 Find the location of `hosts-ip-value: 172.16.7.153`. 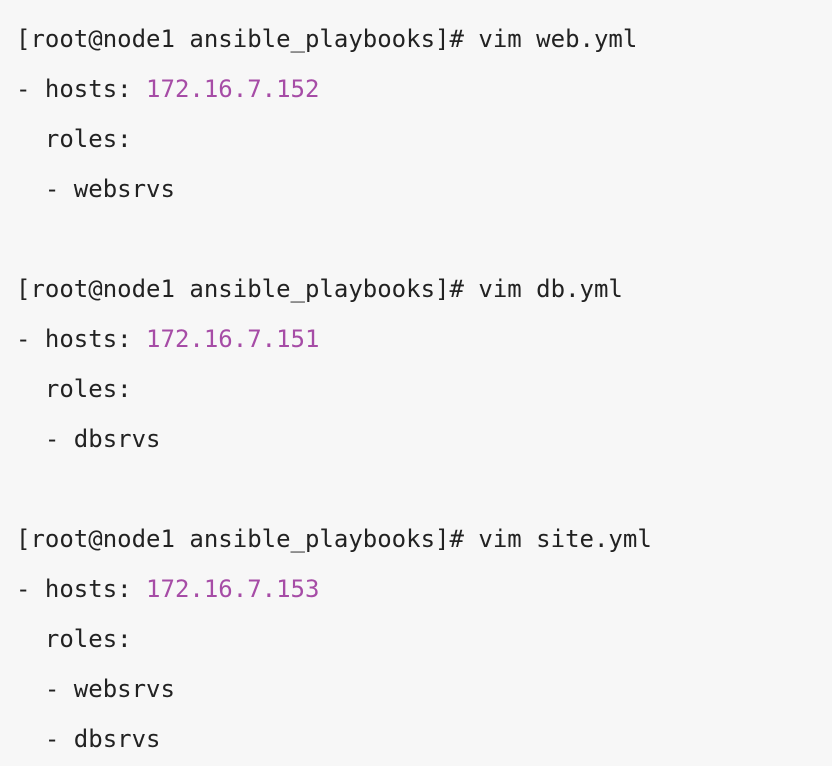

hosts-ip-value: 172.16.7.153 is located at coordinates (233, 589).